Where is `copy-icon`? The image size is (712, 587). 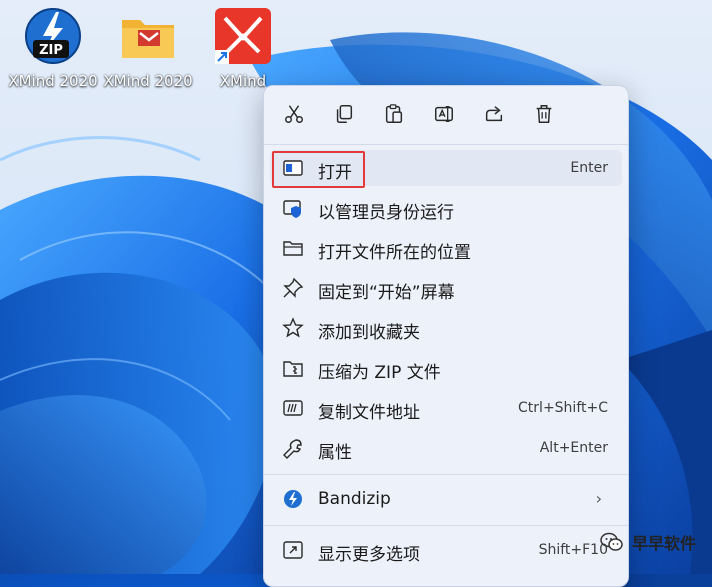
copy-icon is located at coordinates (344, 116).